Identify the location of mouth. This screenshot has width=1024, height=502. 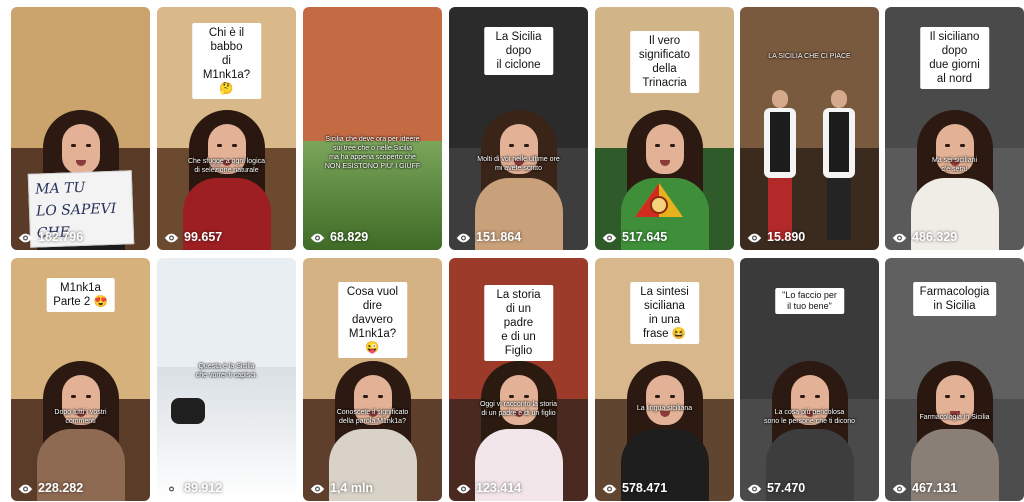
(80, 163).